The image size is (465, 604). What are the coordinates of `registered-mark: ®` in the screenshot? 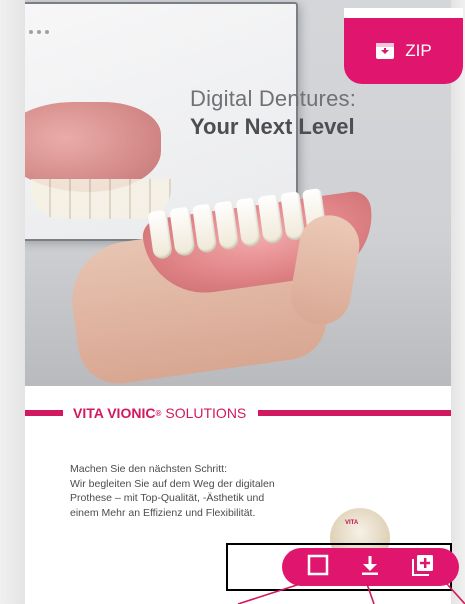 It's located at (158, 413).